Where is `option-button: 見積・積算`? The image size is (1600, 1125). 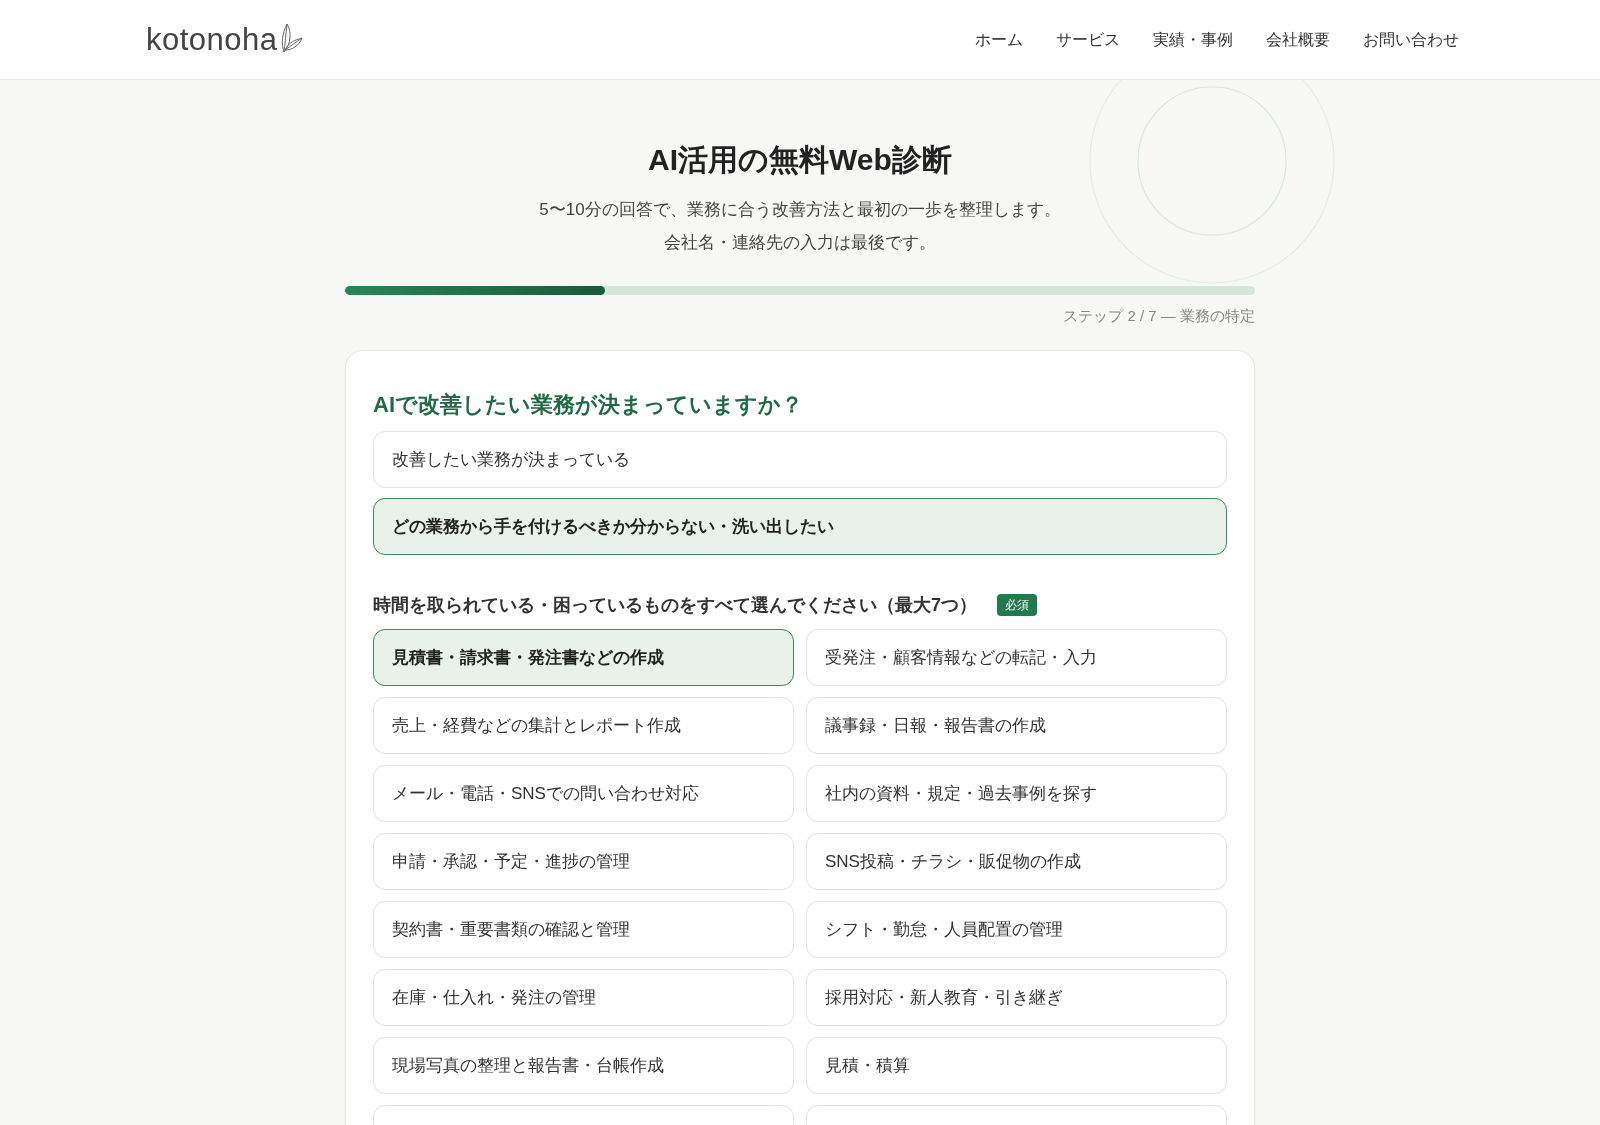
option-button: 見積・積算 is located at coordinates (1016, 1065).